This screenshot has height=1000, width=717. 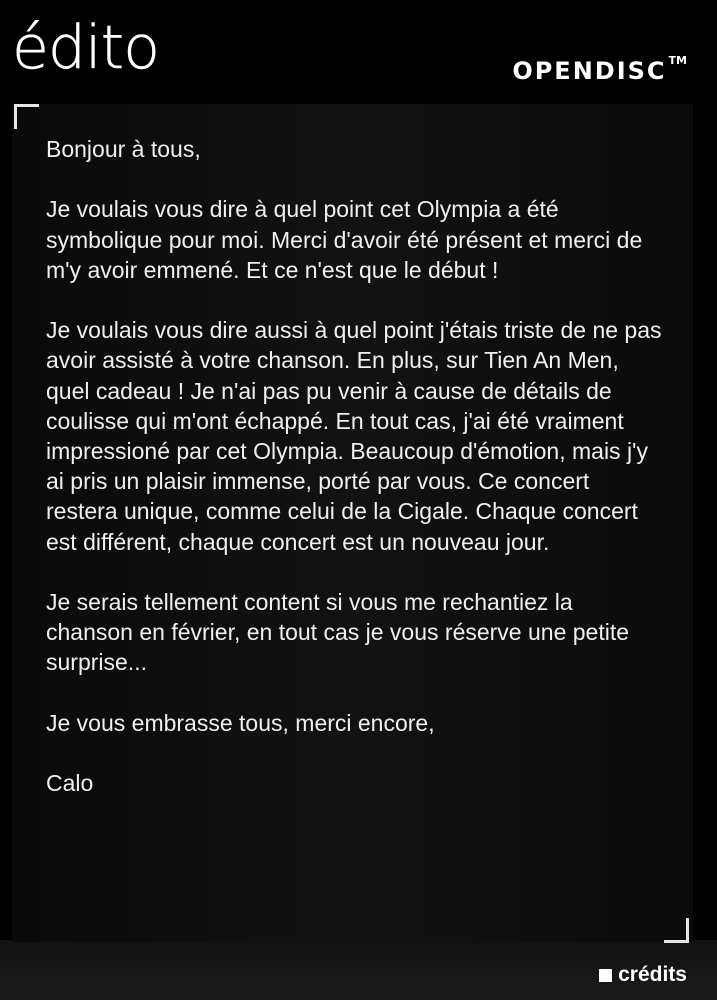 I want to click on corner-bracket-top-left-icon, so click(x=26, y=116).